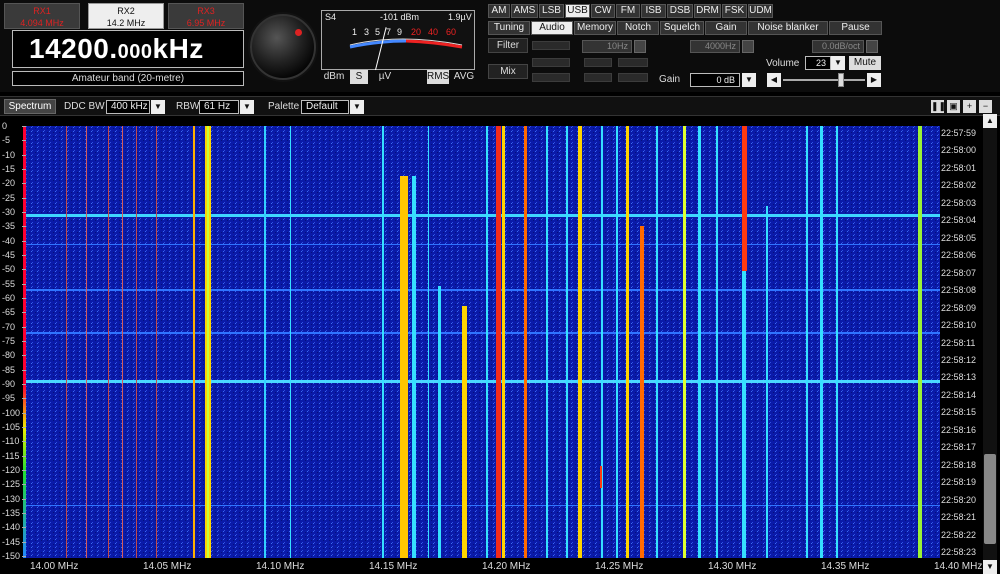 The width and height of the screenshot is (1000, 574). What do you see at coordinates (595, 28) in the screenshot?
I see `tab-memory: Memory` at bounding box center [595, 28].